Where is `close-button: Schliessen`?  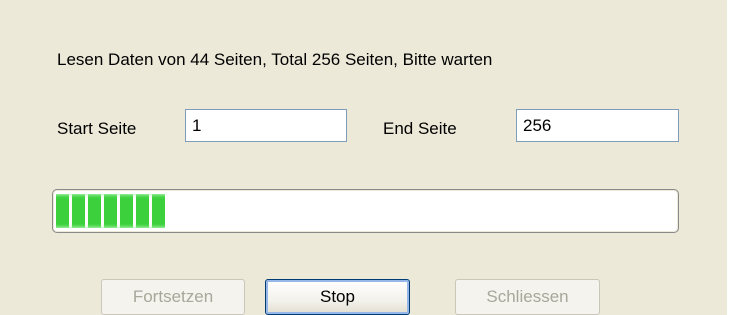
close-button: Schliessen is located at coordinates (527, 297).